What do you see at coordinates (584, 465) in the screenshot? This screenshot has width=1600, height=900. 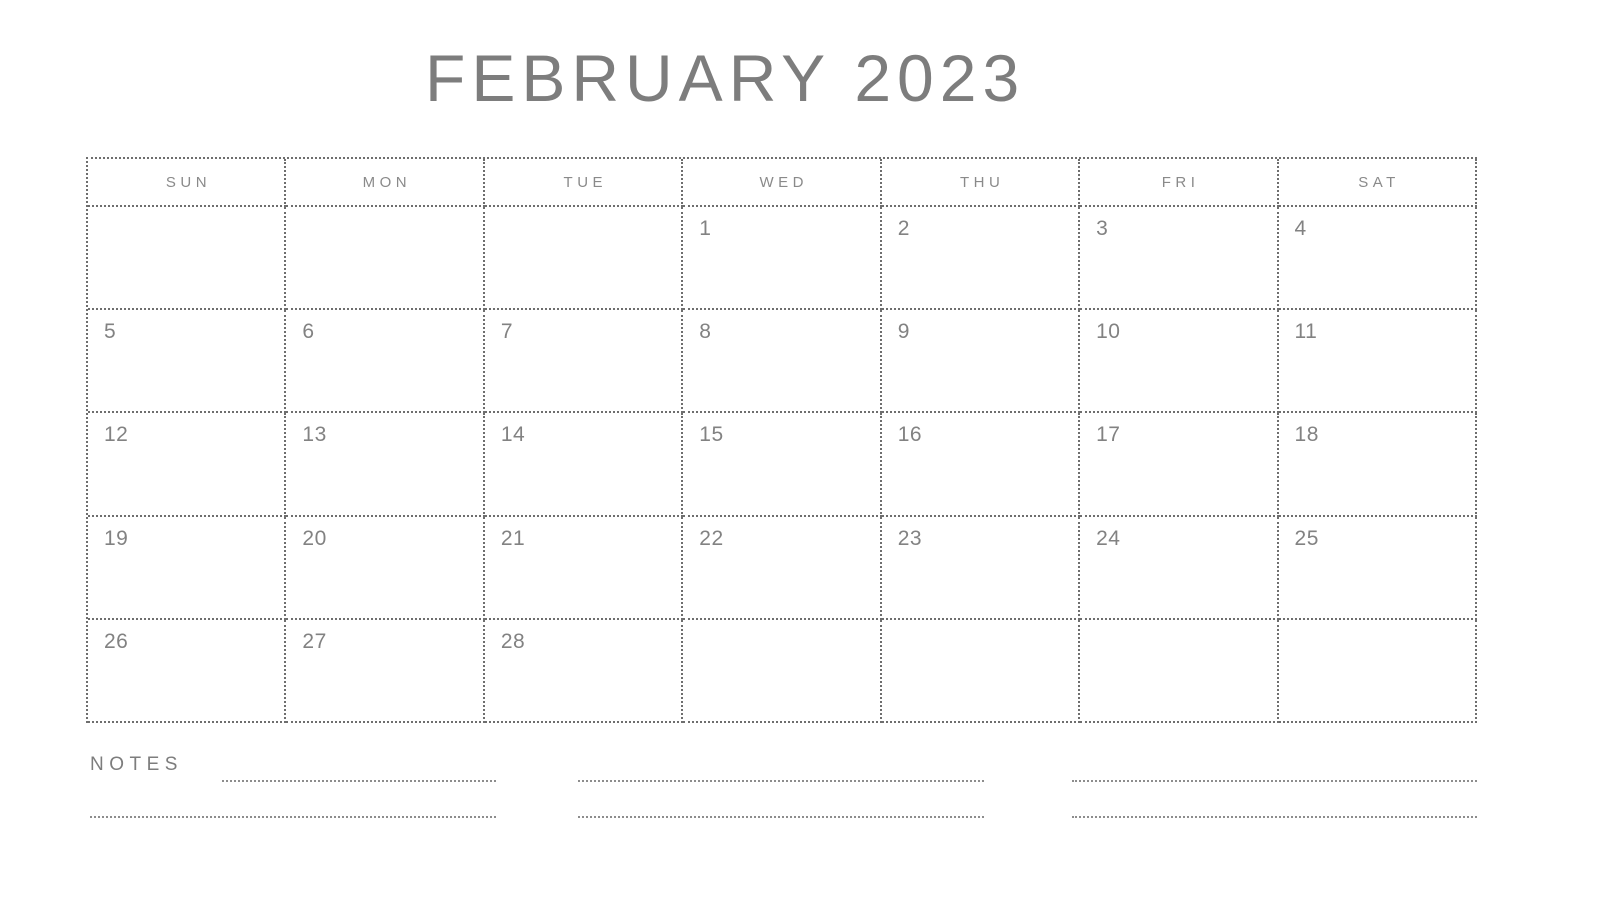 I see `day-cell: 14` at bounding box center [584, 465].